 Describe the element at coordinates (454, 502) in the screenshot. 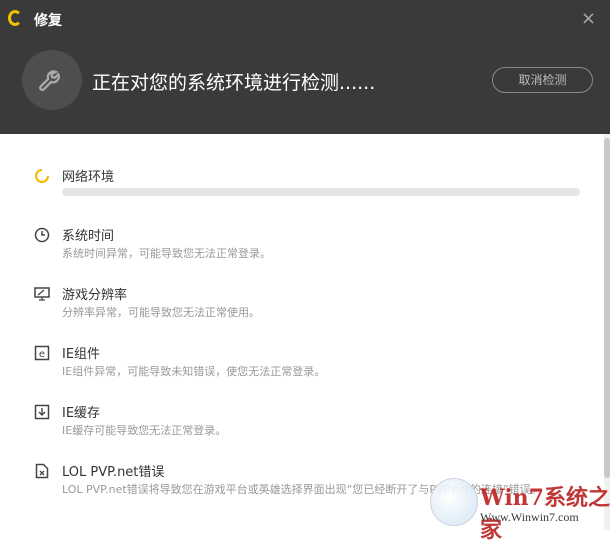

I see `windows-logo-icon` at that location.